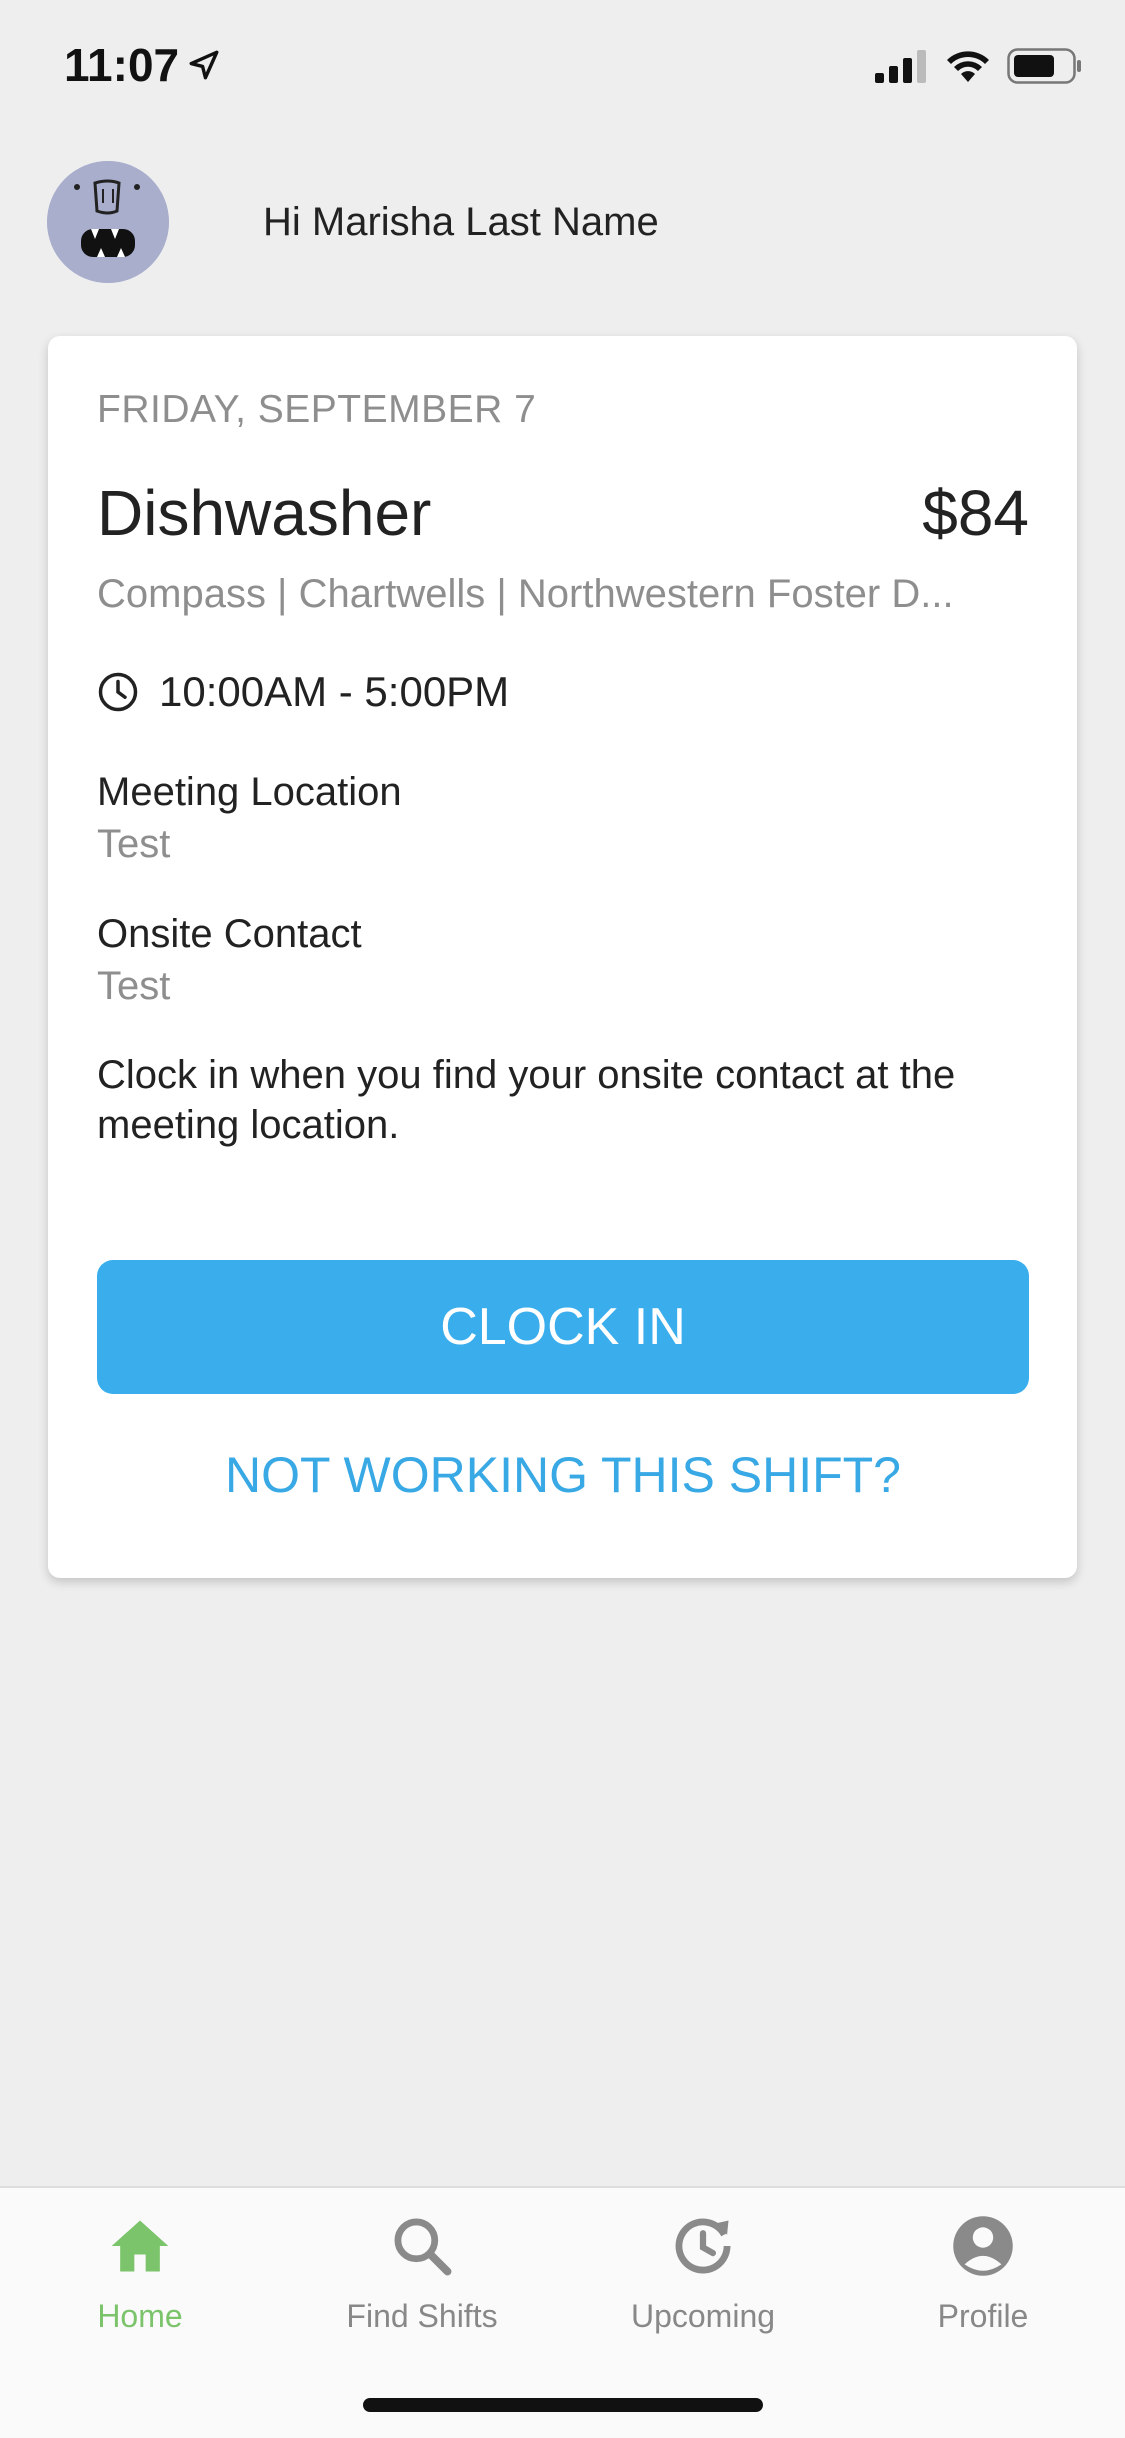 The height and width of the screenshot is (2438, 1125). Describe the element at coordinates (703, 2316) in the screenshot. I see `tab-upcoming-label: Upcoming` at that location.